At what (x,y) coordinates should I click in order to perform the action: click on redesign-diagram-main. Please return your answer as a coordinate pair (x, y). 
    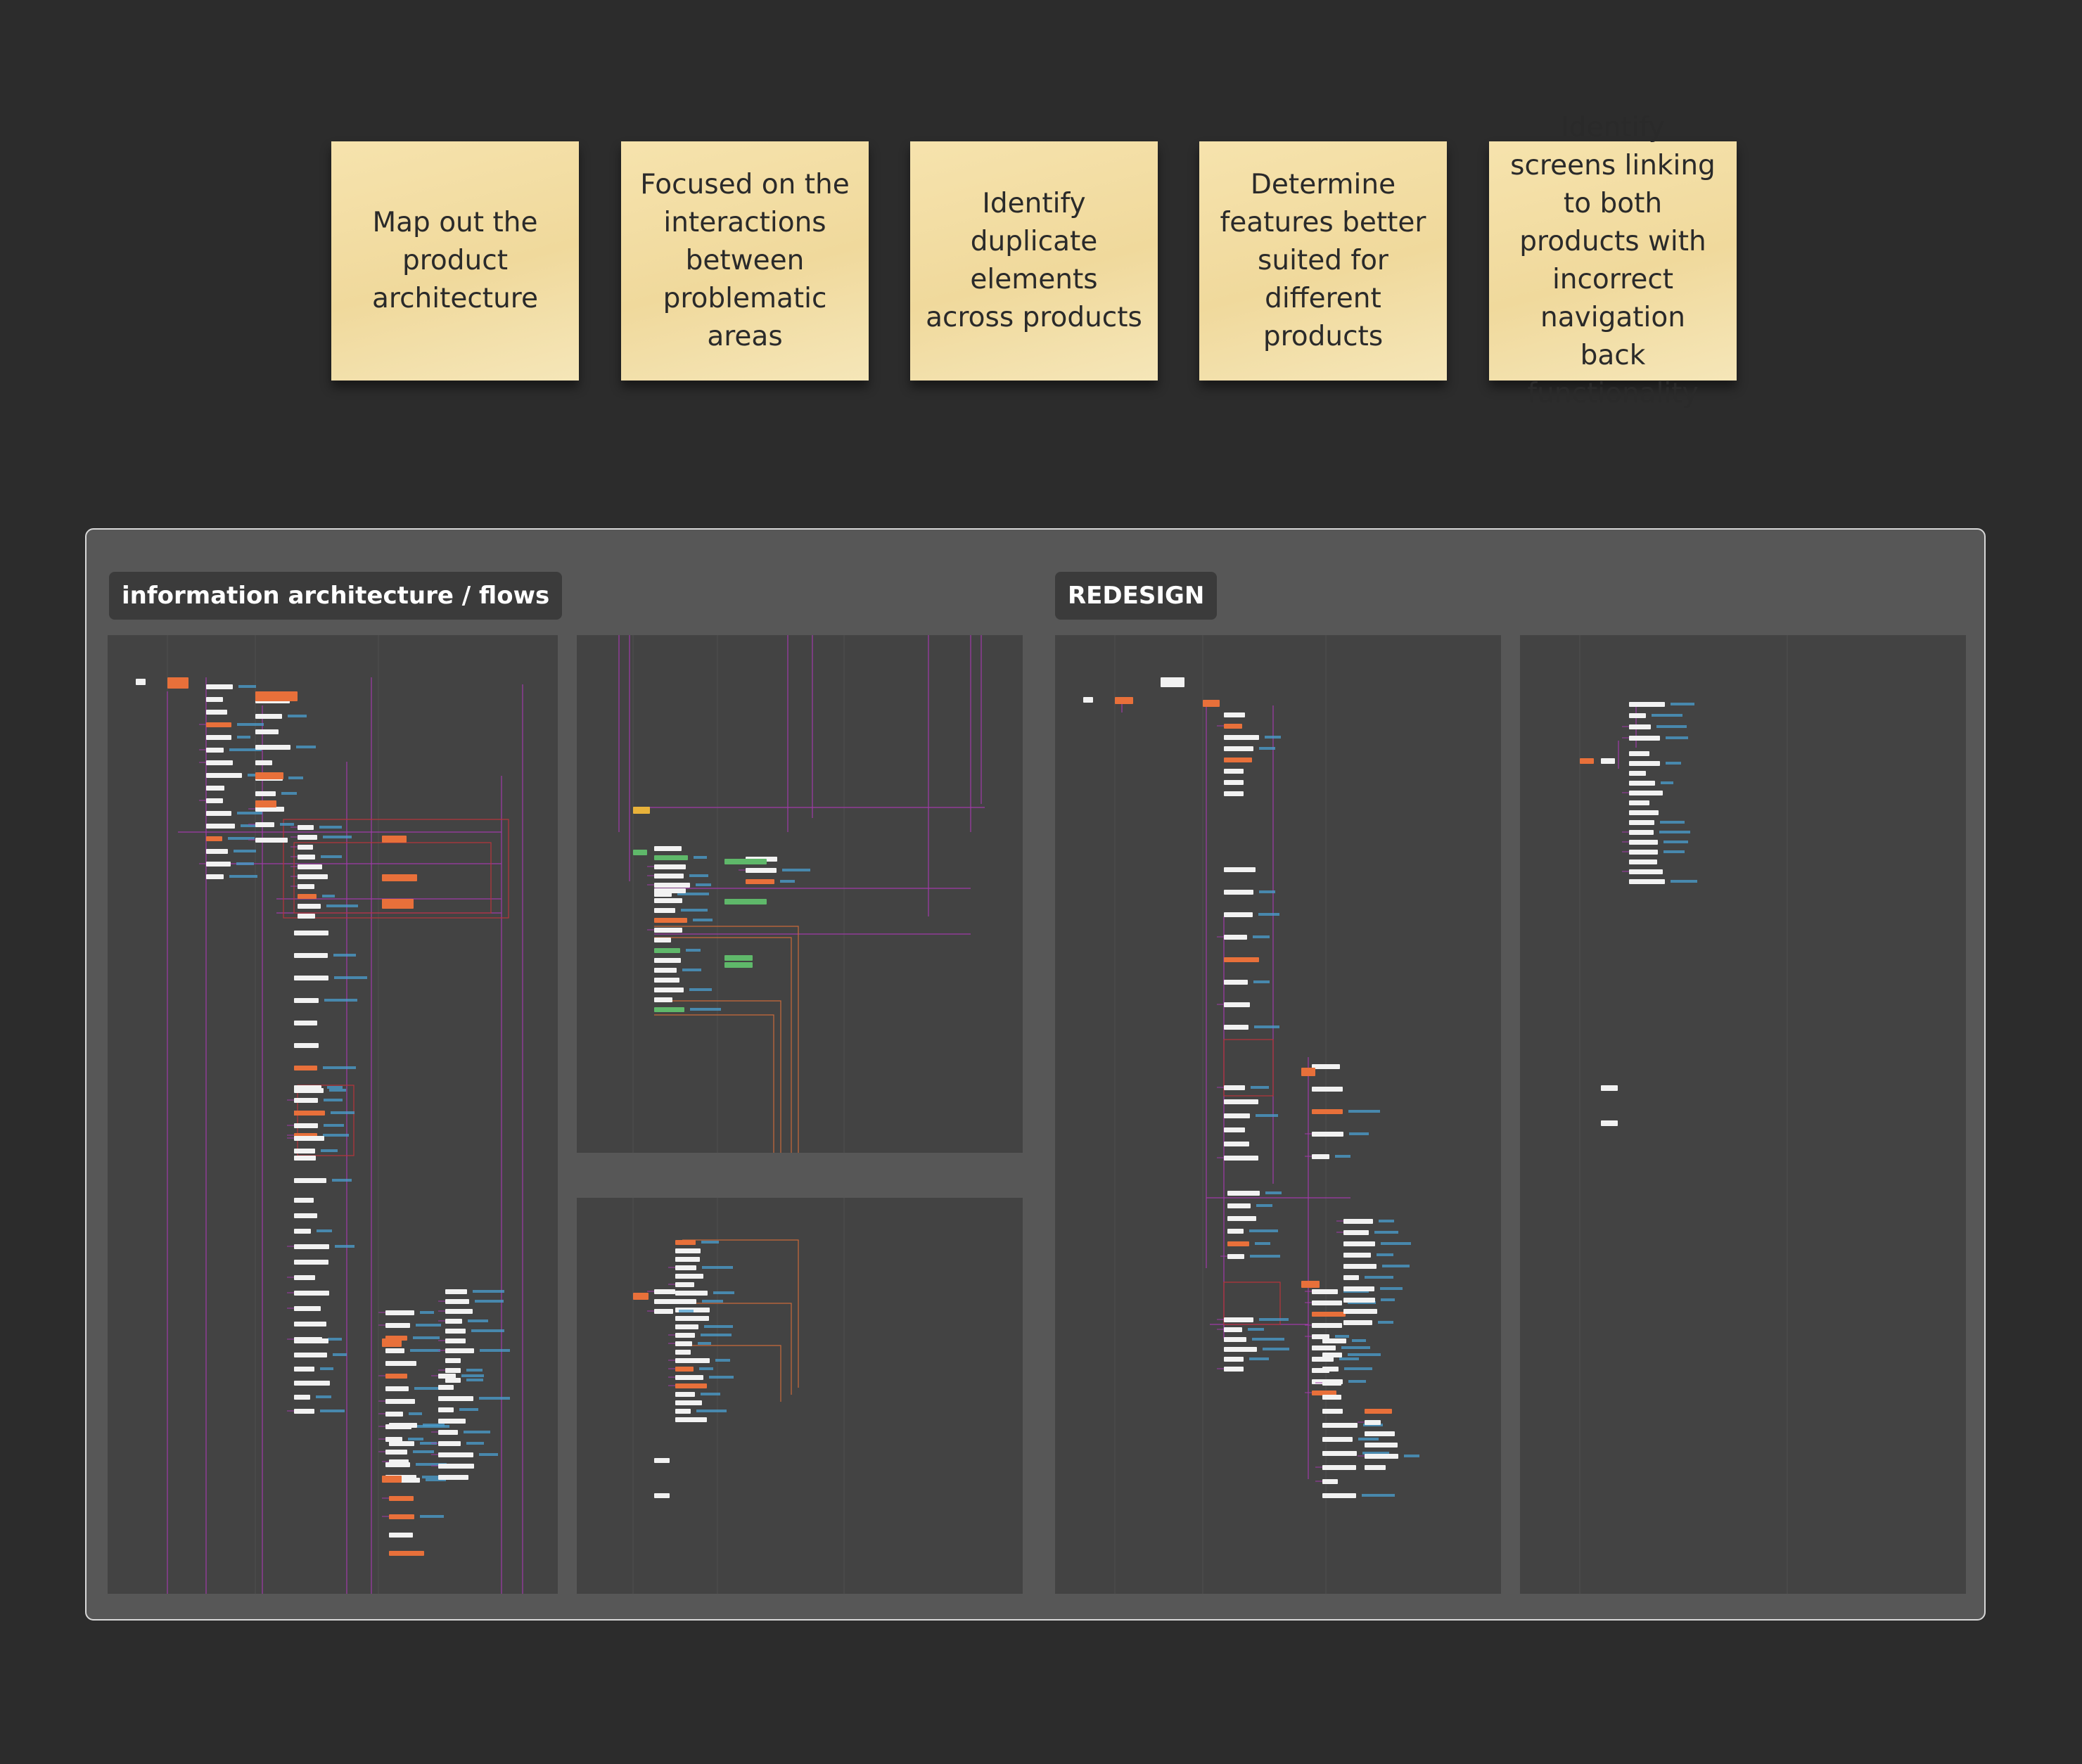
    Looking at the image, I should click on (1251, 1114).